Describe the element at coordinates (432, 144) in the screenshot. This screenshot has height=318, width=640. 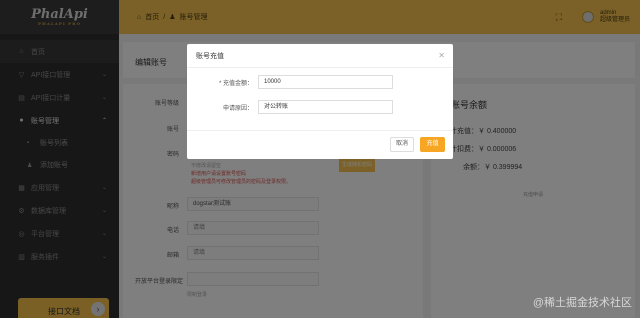
I see `recharge-button: 充值` at that location.